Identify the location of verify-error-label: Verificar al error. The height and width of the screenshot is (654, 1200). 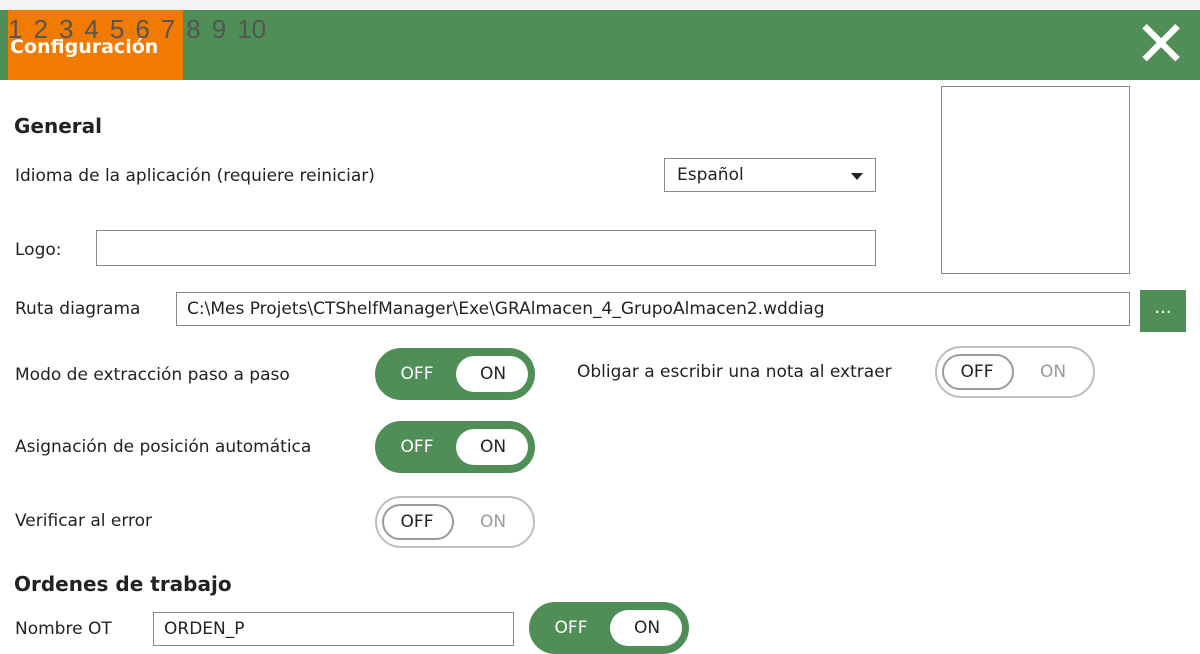
(84, 521).